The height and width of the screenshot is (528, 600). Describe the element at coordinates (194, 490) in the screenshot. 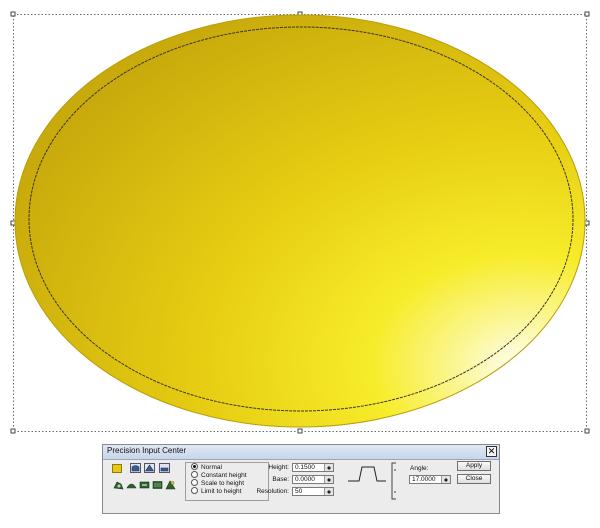

I see `radio-limit-to-height` at that location.